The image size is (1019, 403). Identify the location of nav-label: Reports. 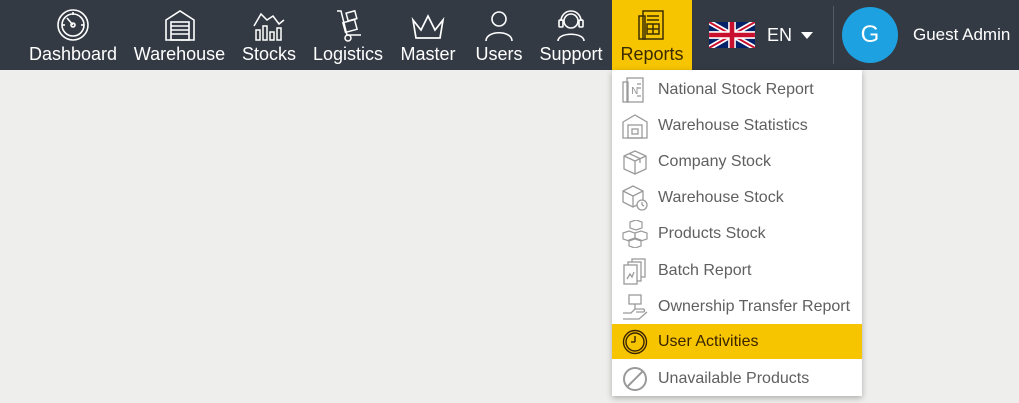
(652, 54).